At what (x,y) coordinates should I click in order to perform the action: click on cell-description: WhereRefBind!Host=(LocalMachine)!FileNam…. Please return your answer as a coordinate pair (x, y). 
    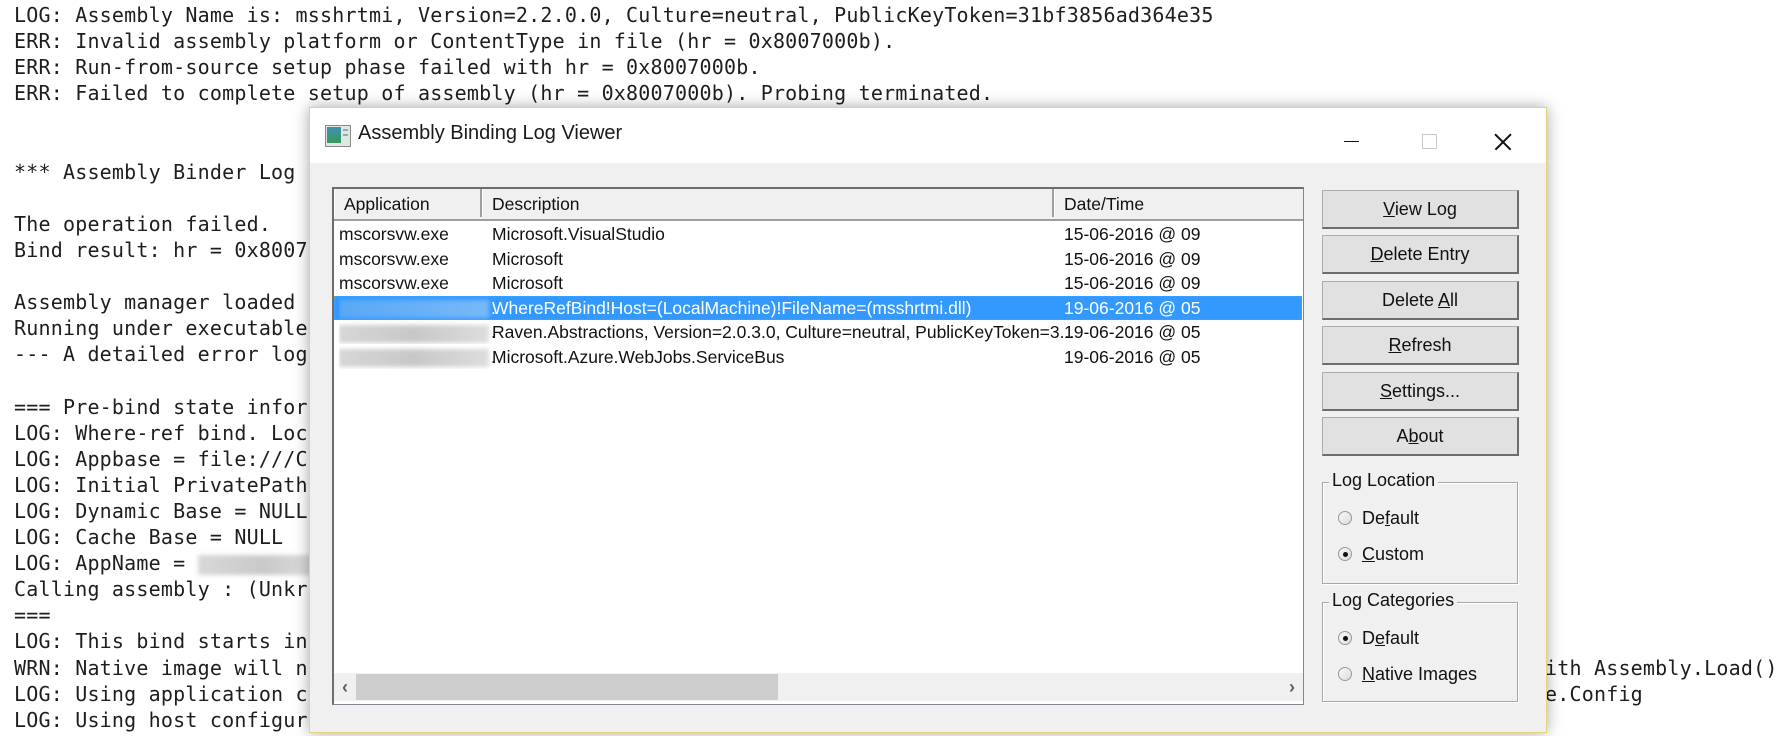
    Looking at the image, I should click on (732, 307).